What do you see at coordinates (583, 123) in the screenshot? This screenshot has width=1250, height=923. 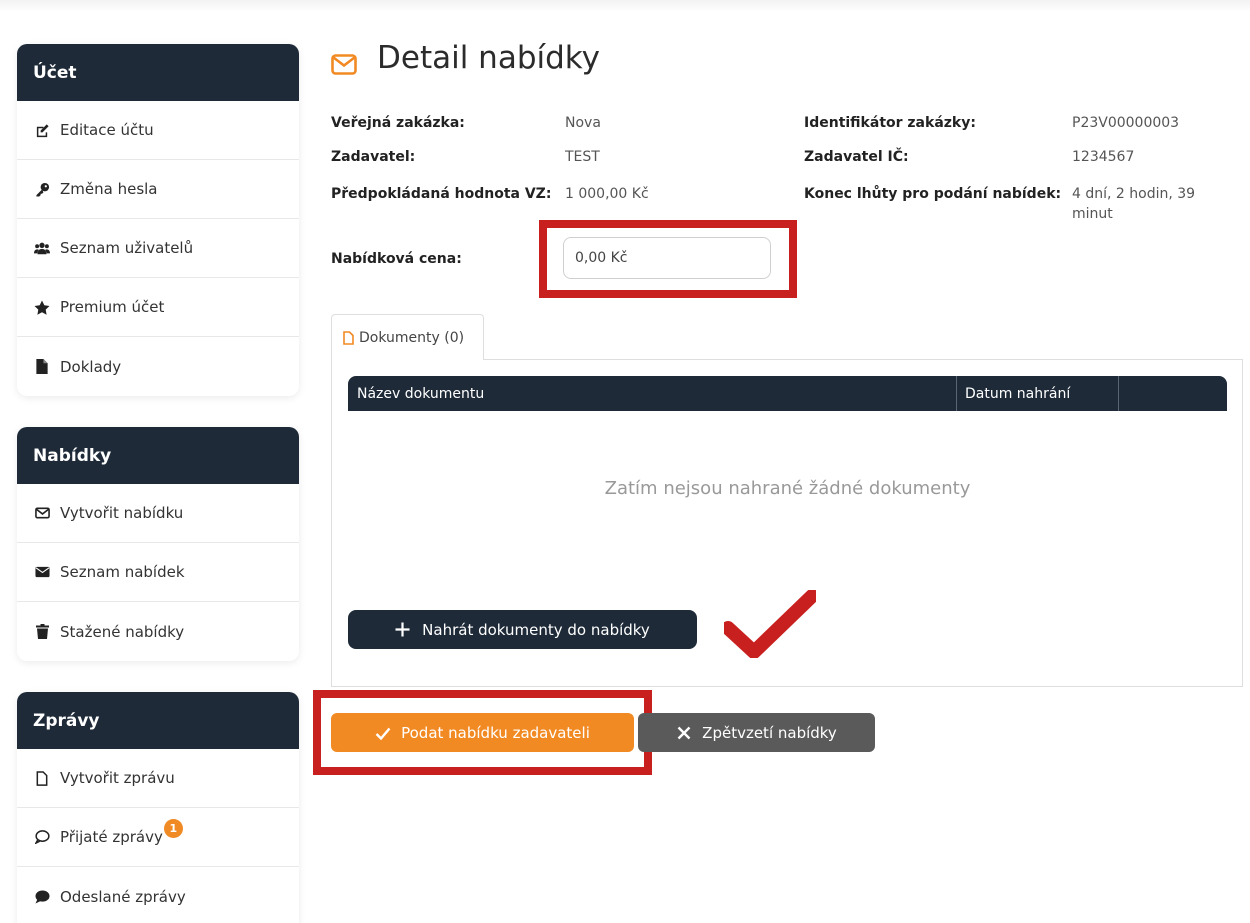 I see `public-contract-value: Nova` at bounding box center [583, 123].